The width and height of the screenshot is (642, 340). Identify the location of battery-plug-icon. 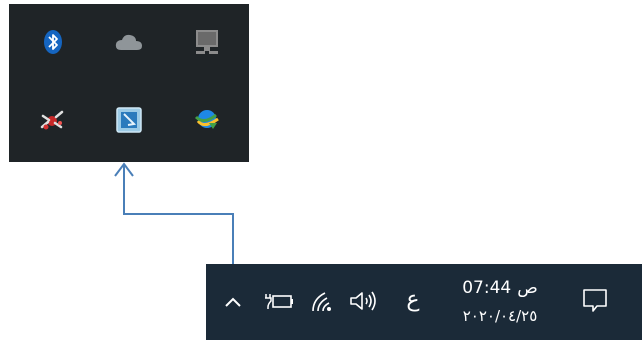
(279, 301).